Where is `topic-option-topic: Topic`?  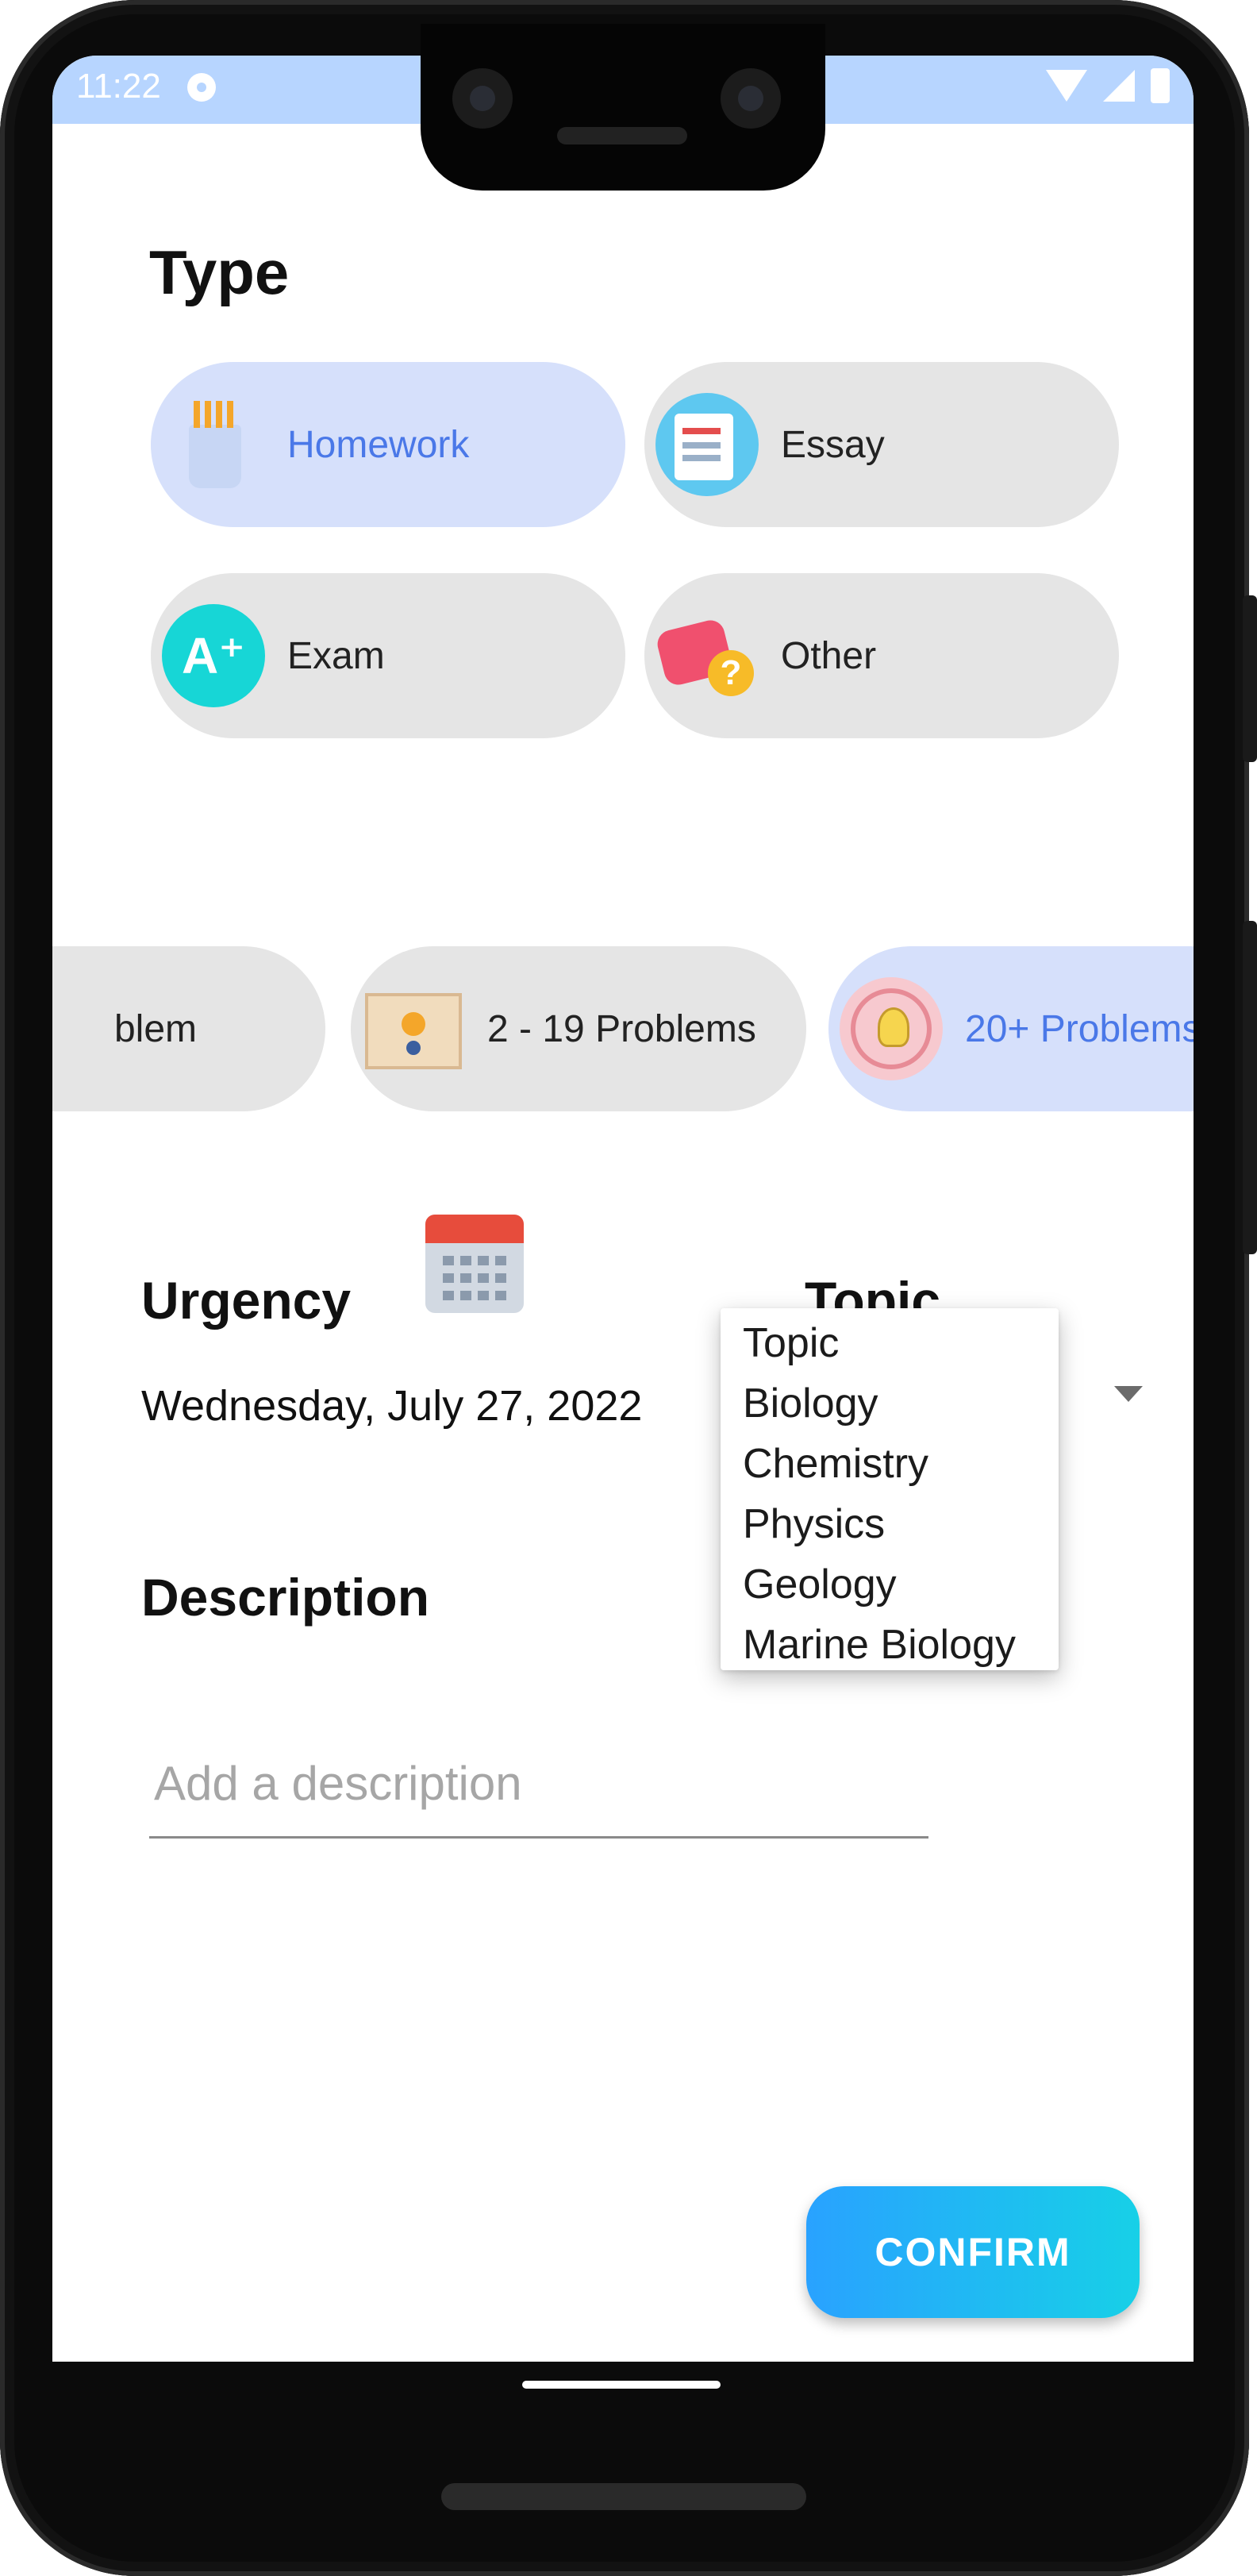 topic-option-topic: Topic is located at coordinates (890, 1343).